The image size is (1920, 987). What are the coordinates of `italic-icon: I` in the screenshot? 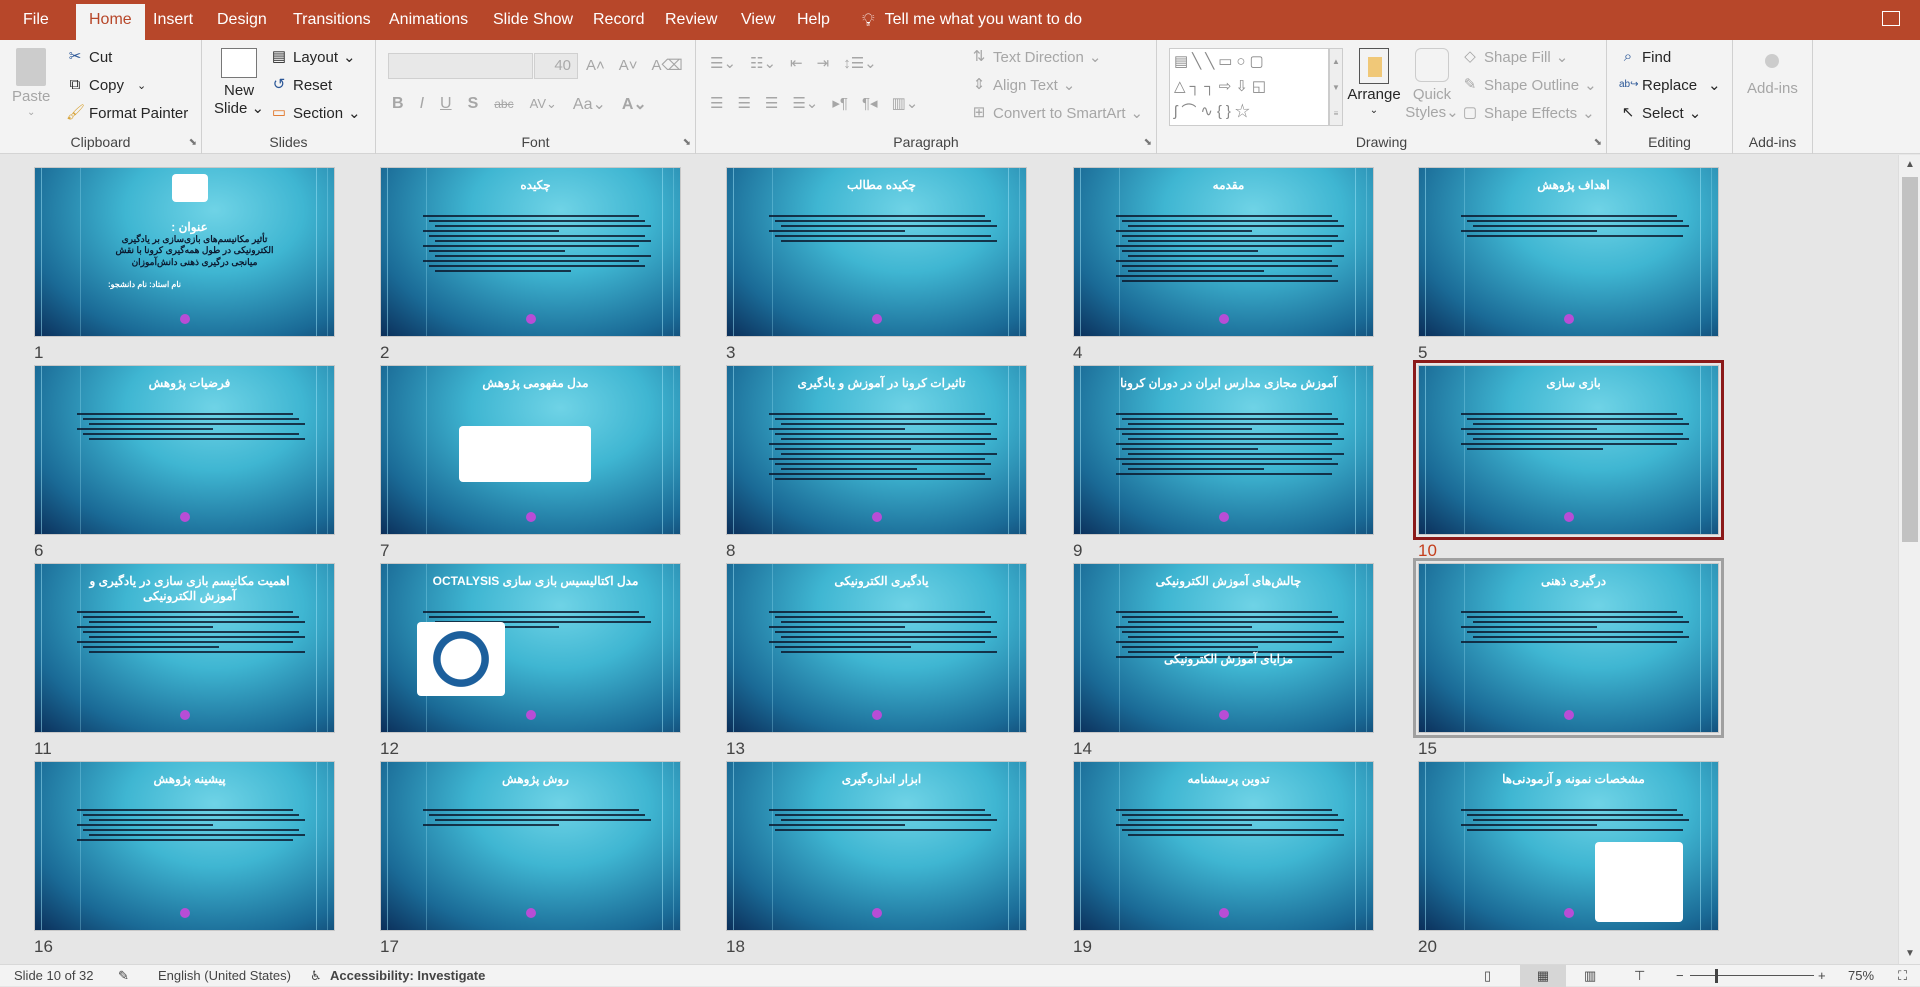 It's located at (422, 104).